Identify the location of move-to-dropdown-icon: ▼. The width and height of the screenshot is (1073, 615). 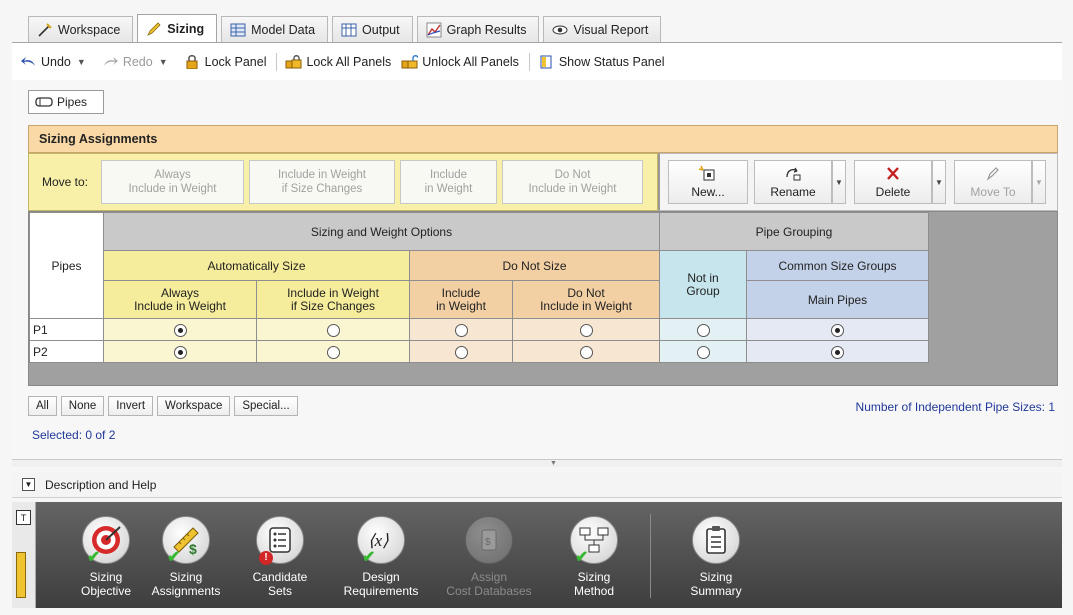
(1039, 182).